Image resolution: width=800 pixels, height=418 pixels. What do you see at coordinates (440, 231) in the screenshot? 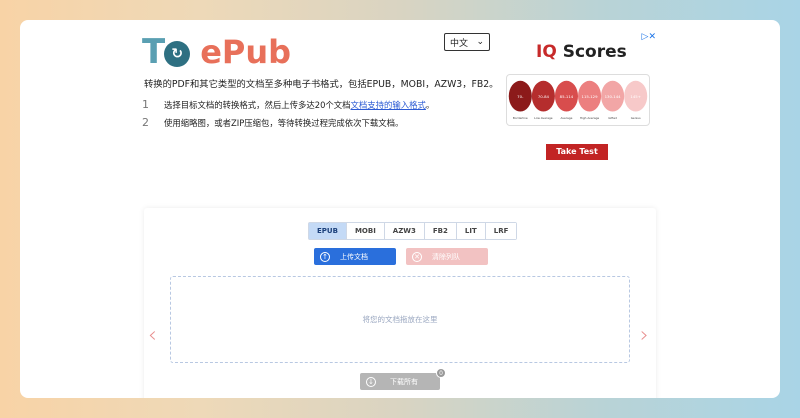
I see `format-tab-fb2: FB2` at bounding box center [440, 231].